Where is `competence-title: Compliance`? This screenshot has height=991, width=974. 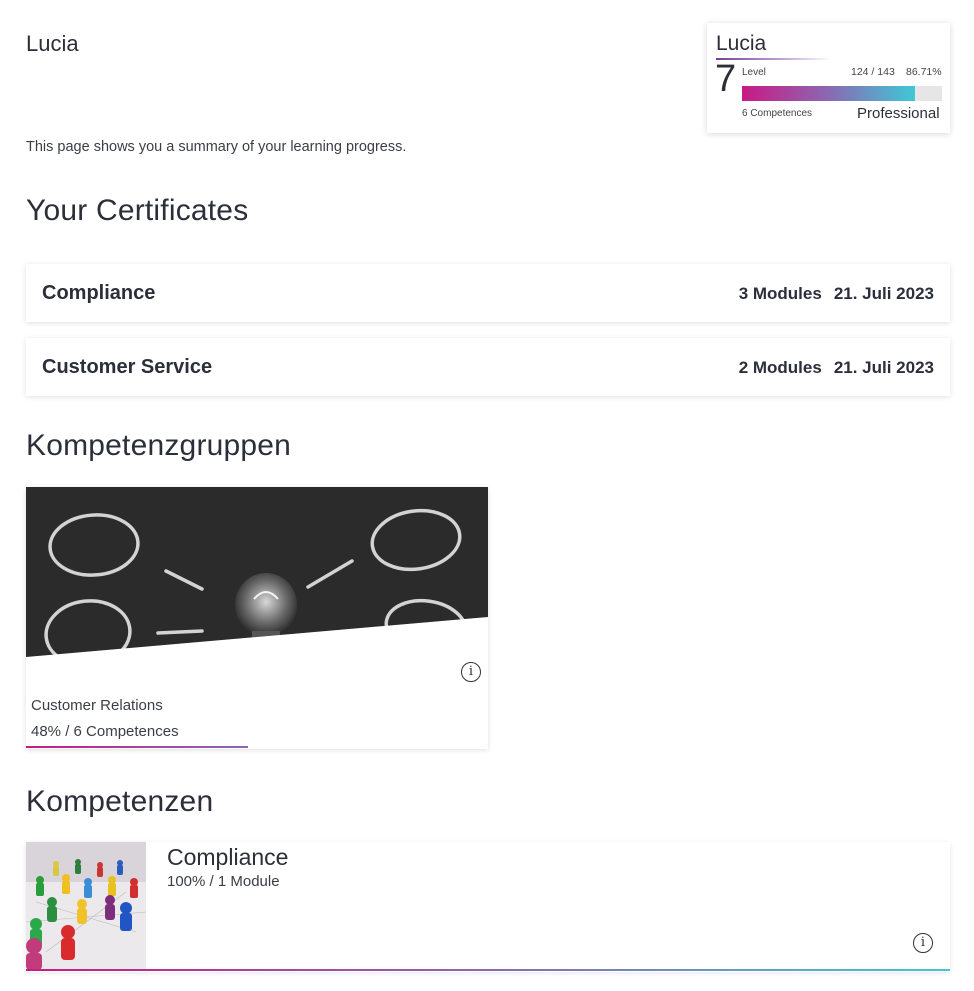 competence-title: Compliance is located at coordinates (228, 857).